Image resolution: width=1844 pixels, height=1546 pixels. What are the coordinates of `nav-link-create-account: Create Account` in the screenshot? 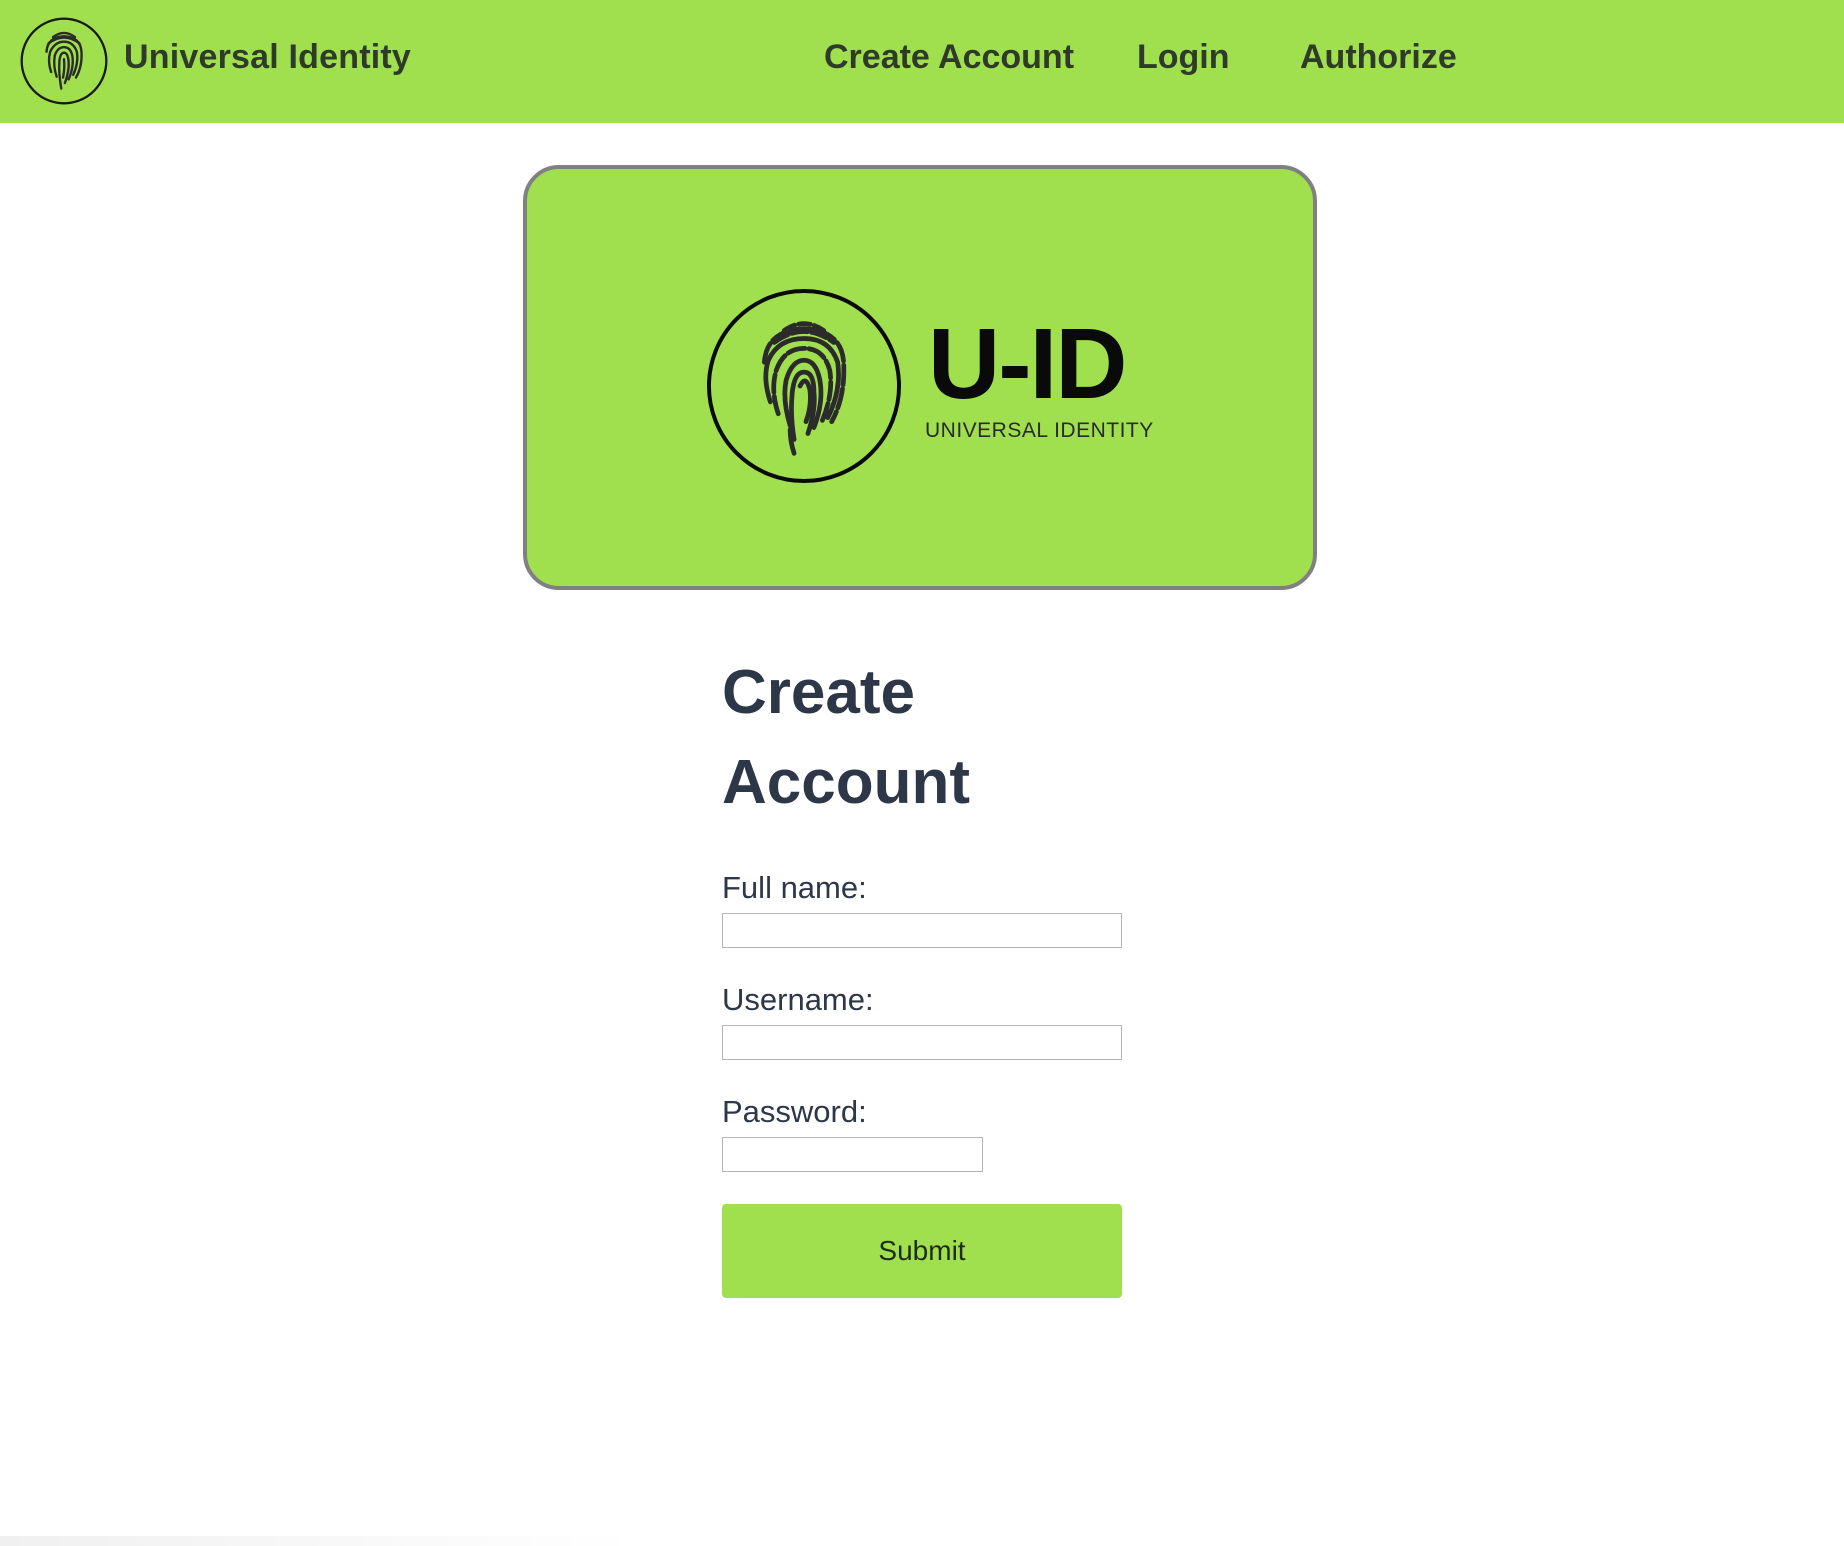 It's located at (949, 57).